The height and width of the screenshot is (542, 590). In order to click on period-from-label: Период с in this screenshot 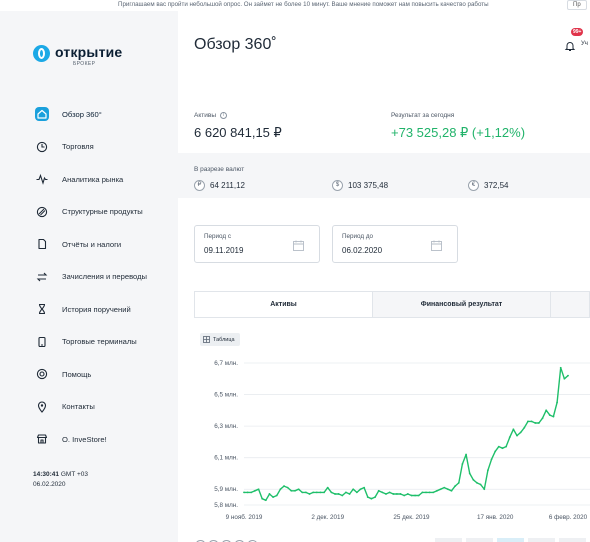, I will do `click(217, 236)`.